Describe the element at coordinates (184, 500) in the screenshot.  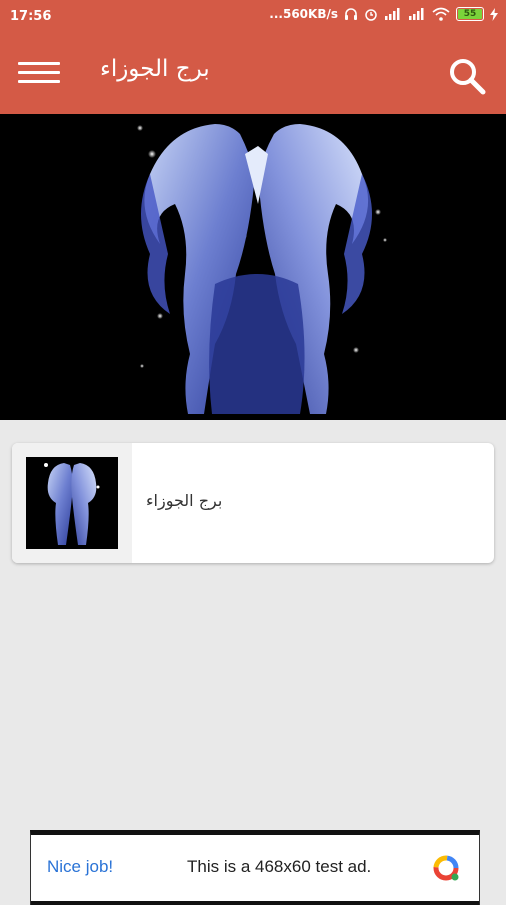
I see `list-item-title: برج الجوزاء` at that location.